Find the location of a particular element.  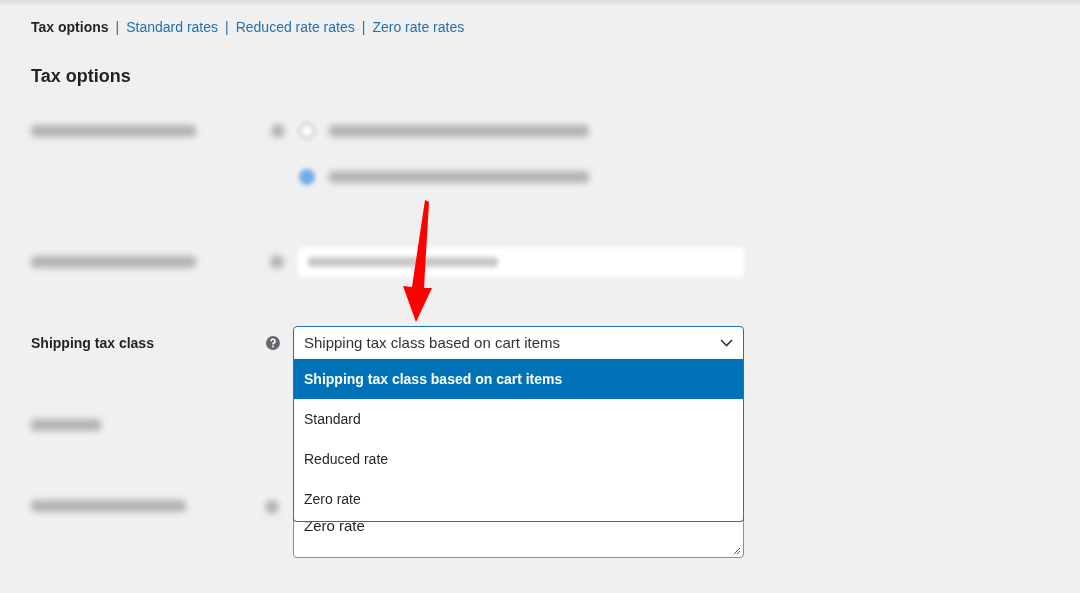

tab-link: Standard rates is located at coordinates (172, 27).